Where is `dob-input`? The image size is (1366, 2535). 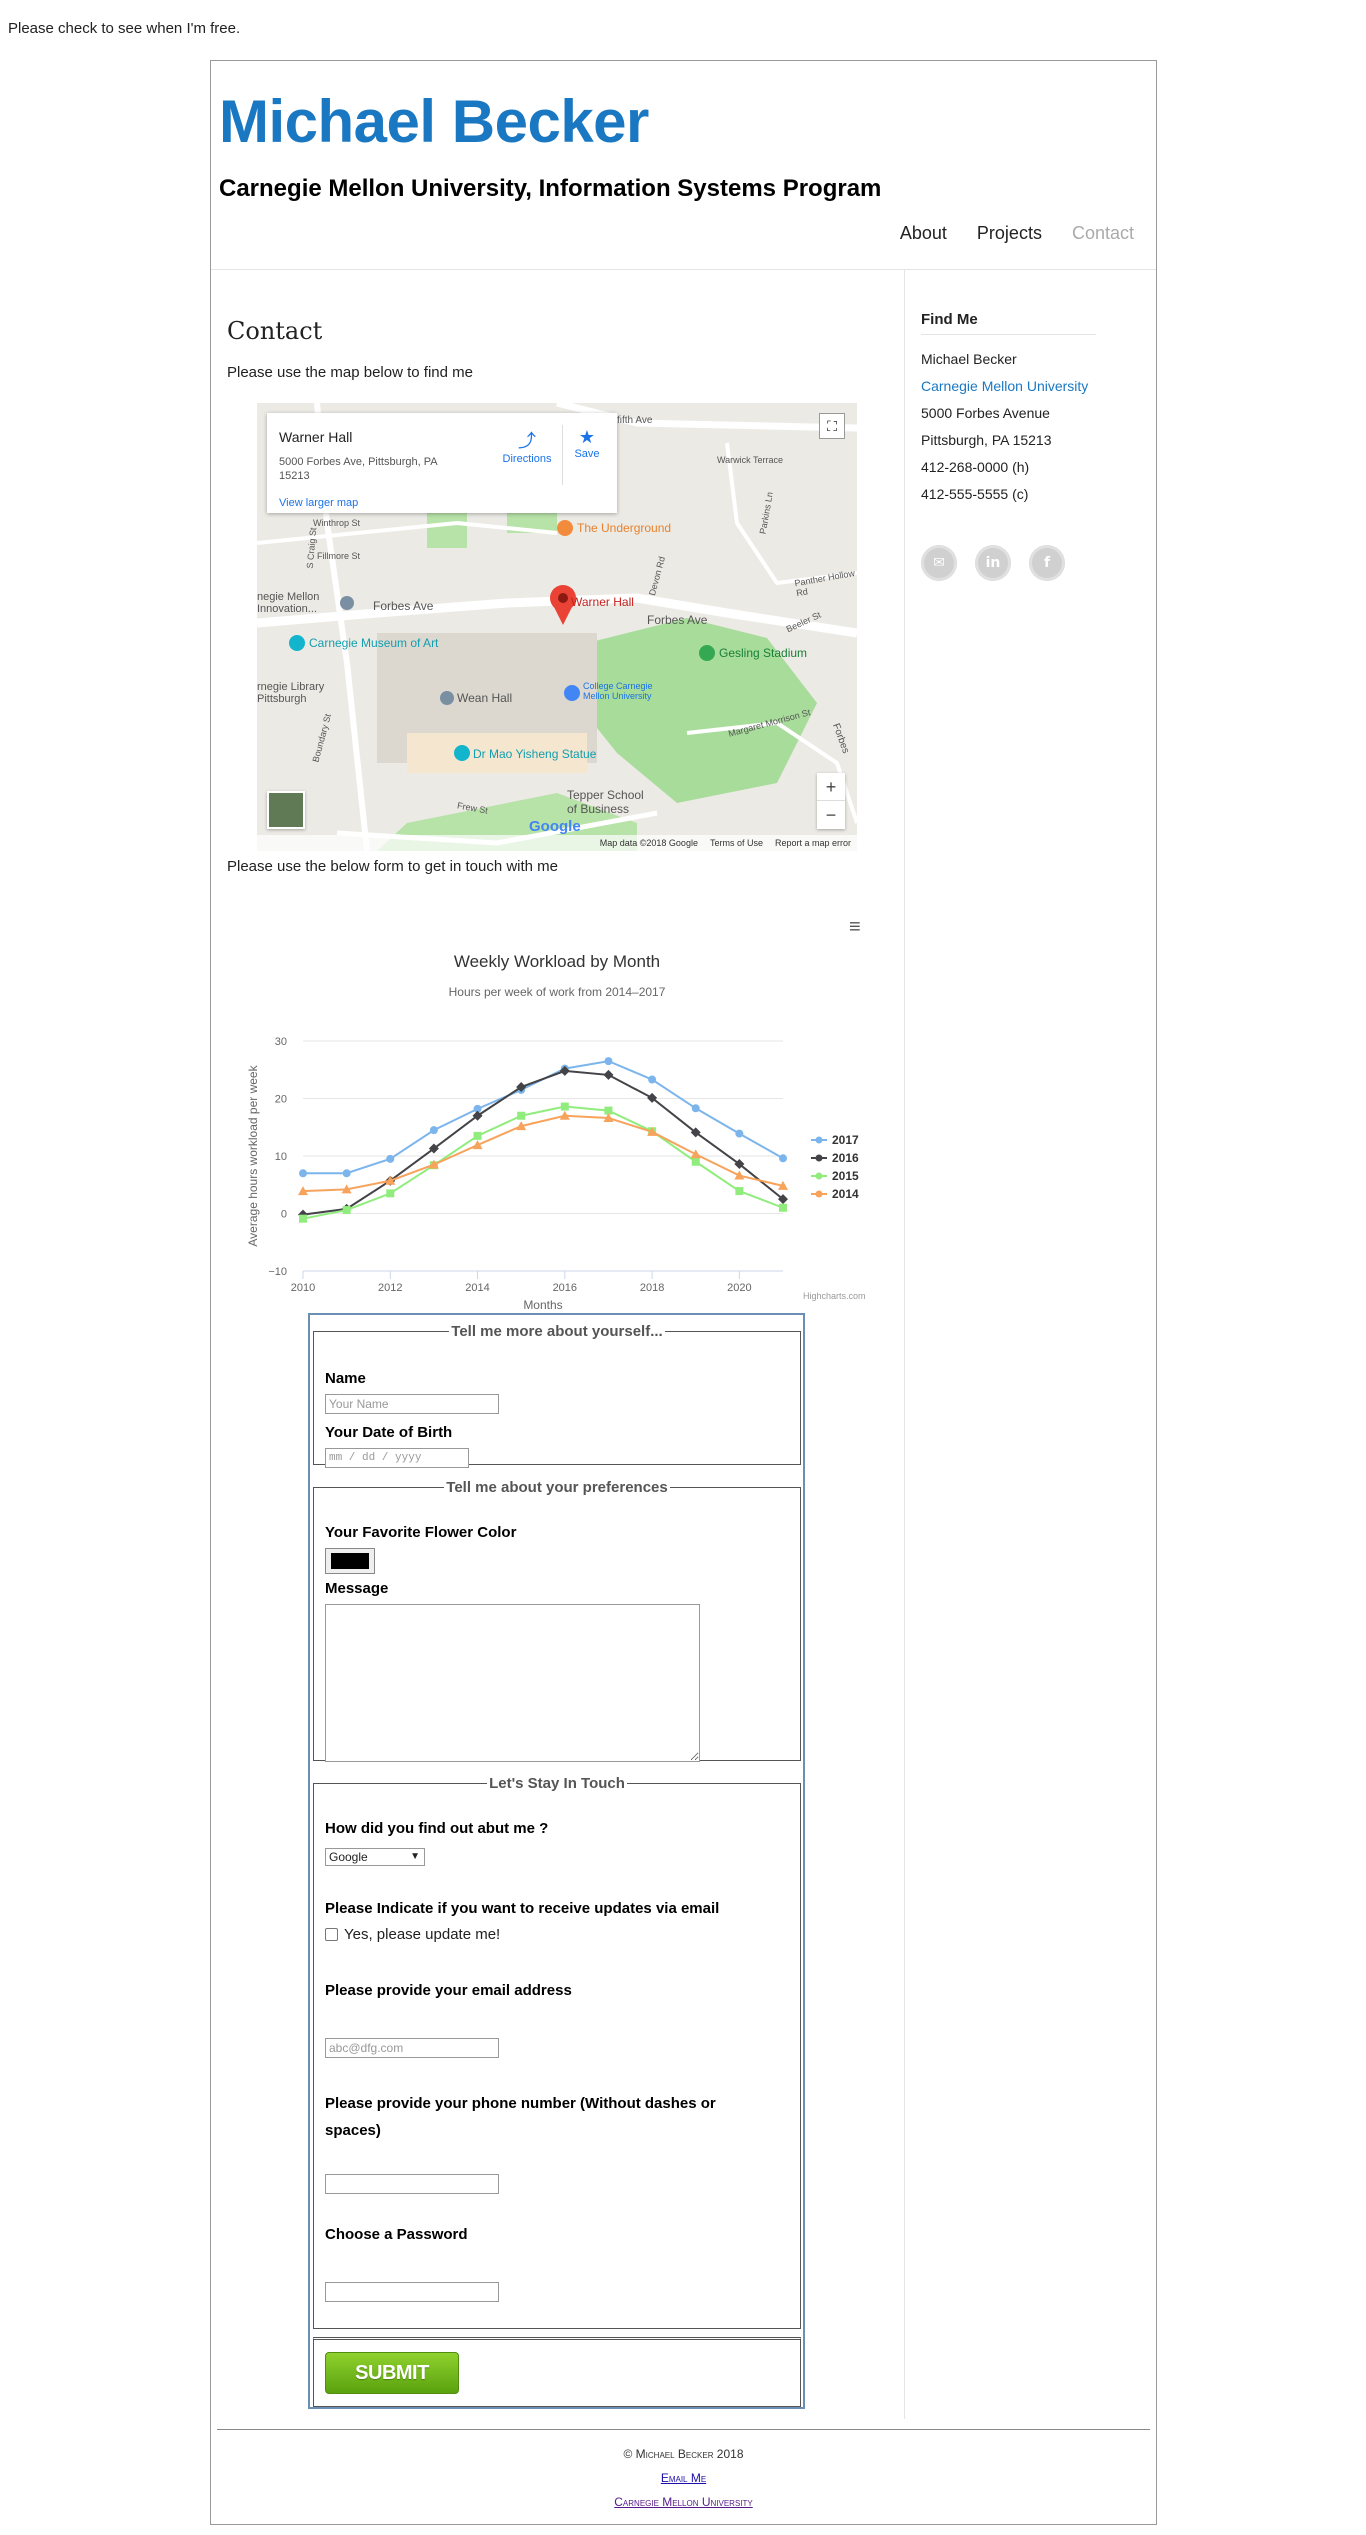
dob-input is located at coordinates (397, 1458).